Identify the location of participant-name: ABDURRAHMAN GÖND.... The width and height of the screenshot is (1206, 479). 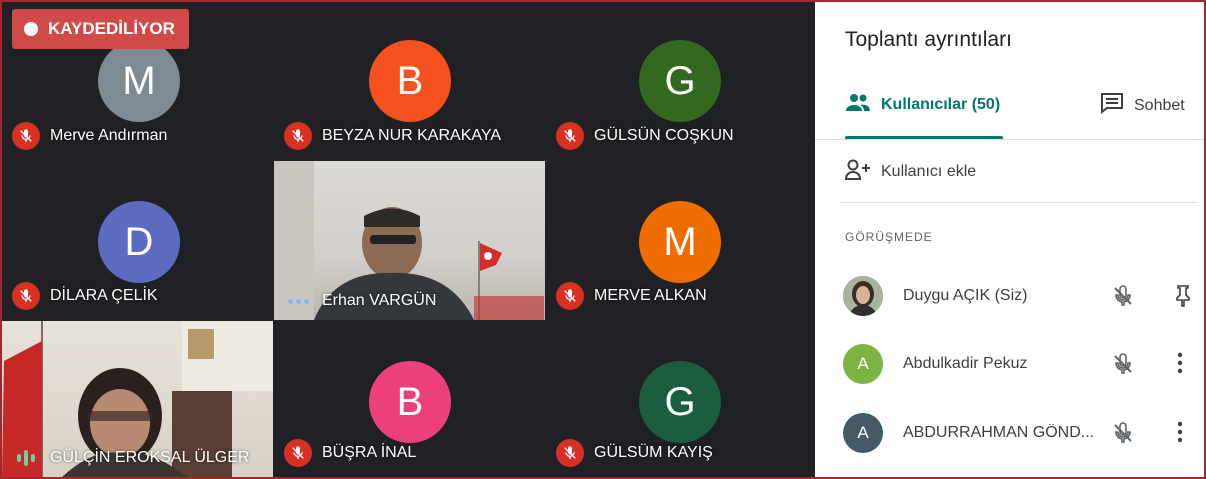
(999, 432).